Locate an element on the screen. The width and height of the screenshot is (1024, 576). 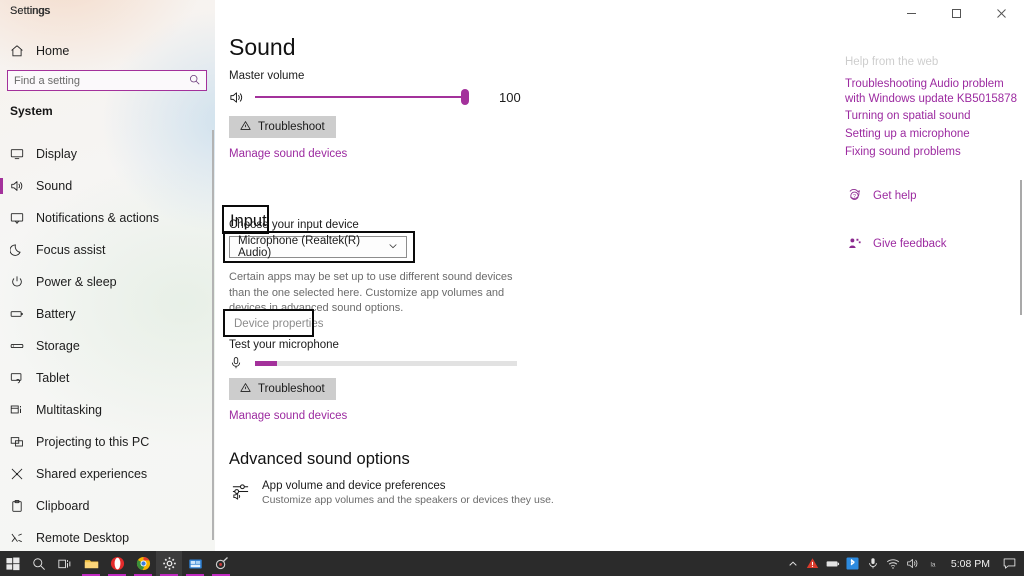
master-volume-slider: 100 is located at coordinates (379, 97).